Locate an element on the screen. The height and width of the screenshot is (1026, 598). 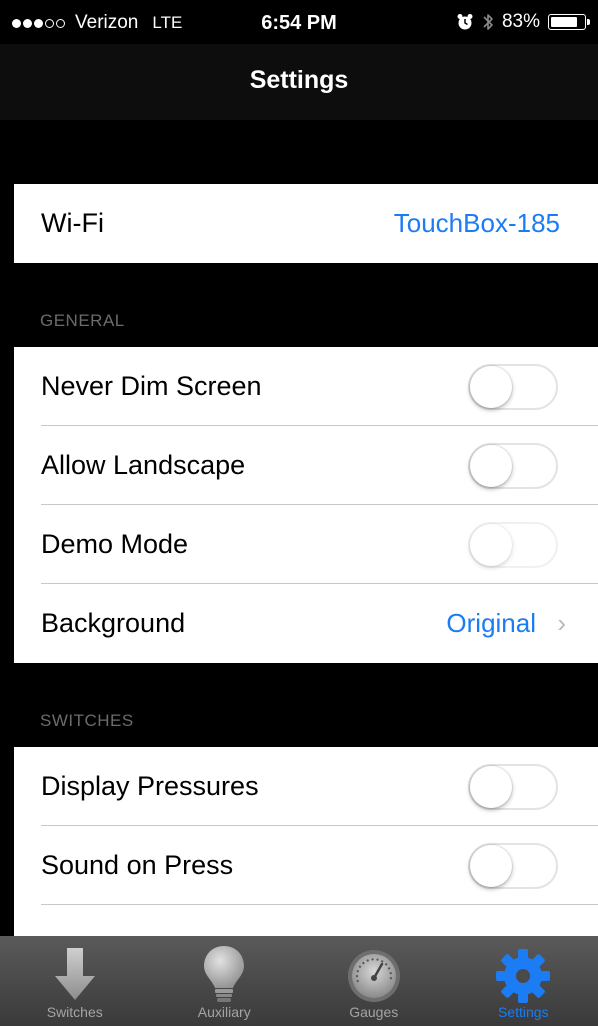
battery-percent: 83% is located at coordinates (520, 21).